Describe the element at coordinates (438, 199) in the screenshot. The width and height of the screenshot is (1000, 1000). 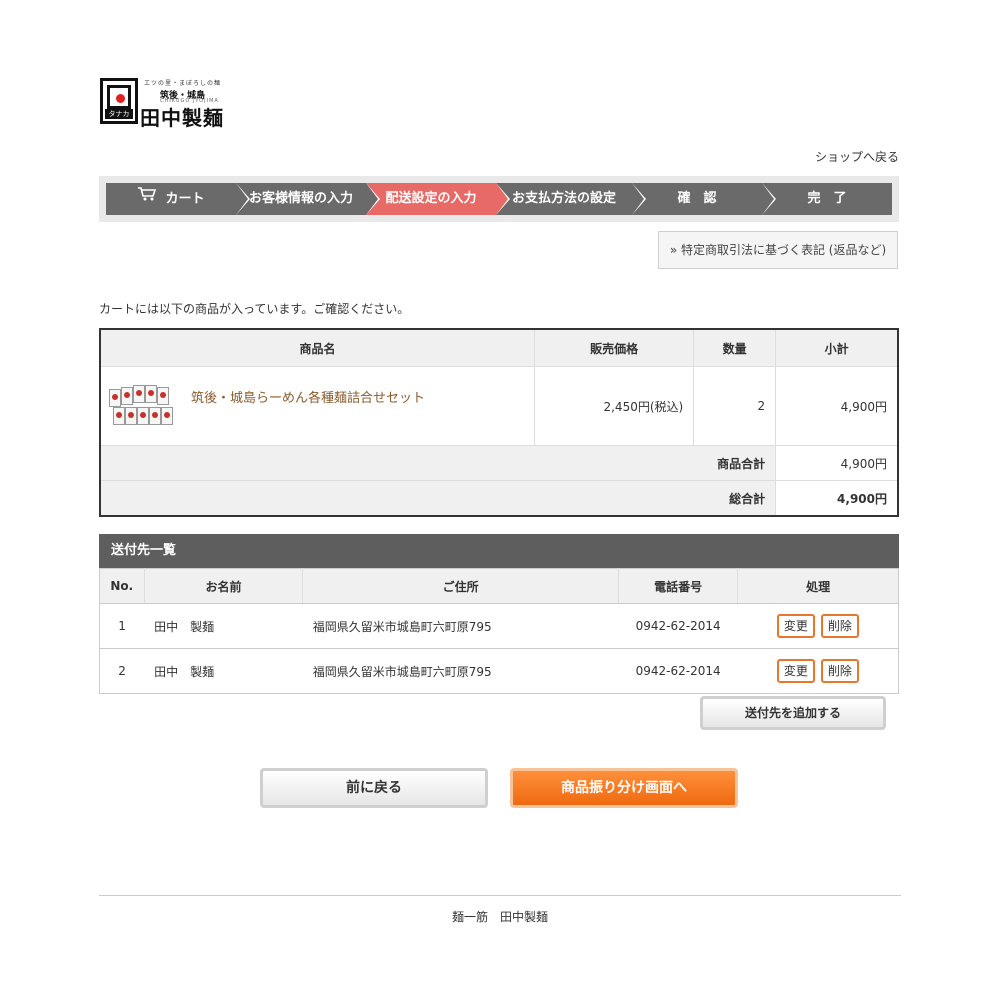
I see `step-delivery-settings: 配送設定の入力` at that location.